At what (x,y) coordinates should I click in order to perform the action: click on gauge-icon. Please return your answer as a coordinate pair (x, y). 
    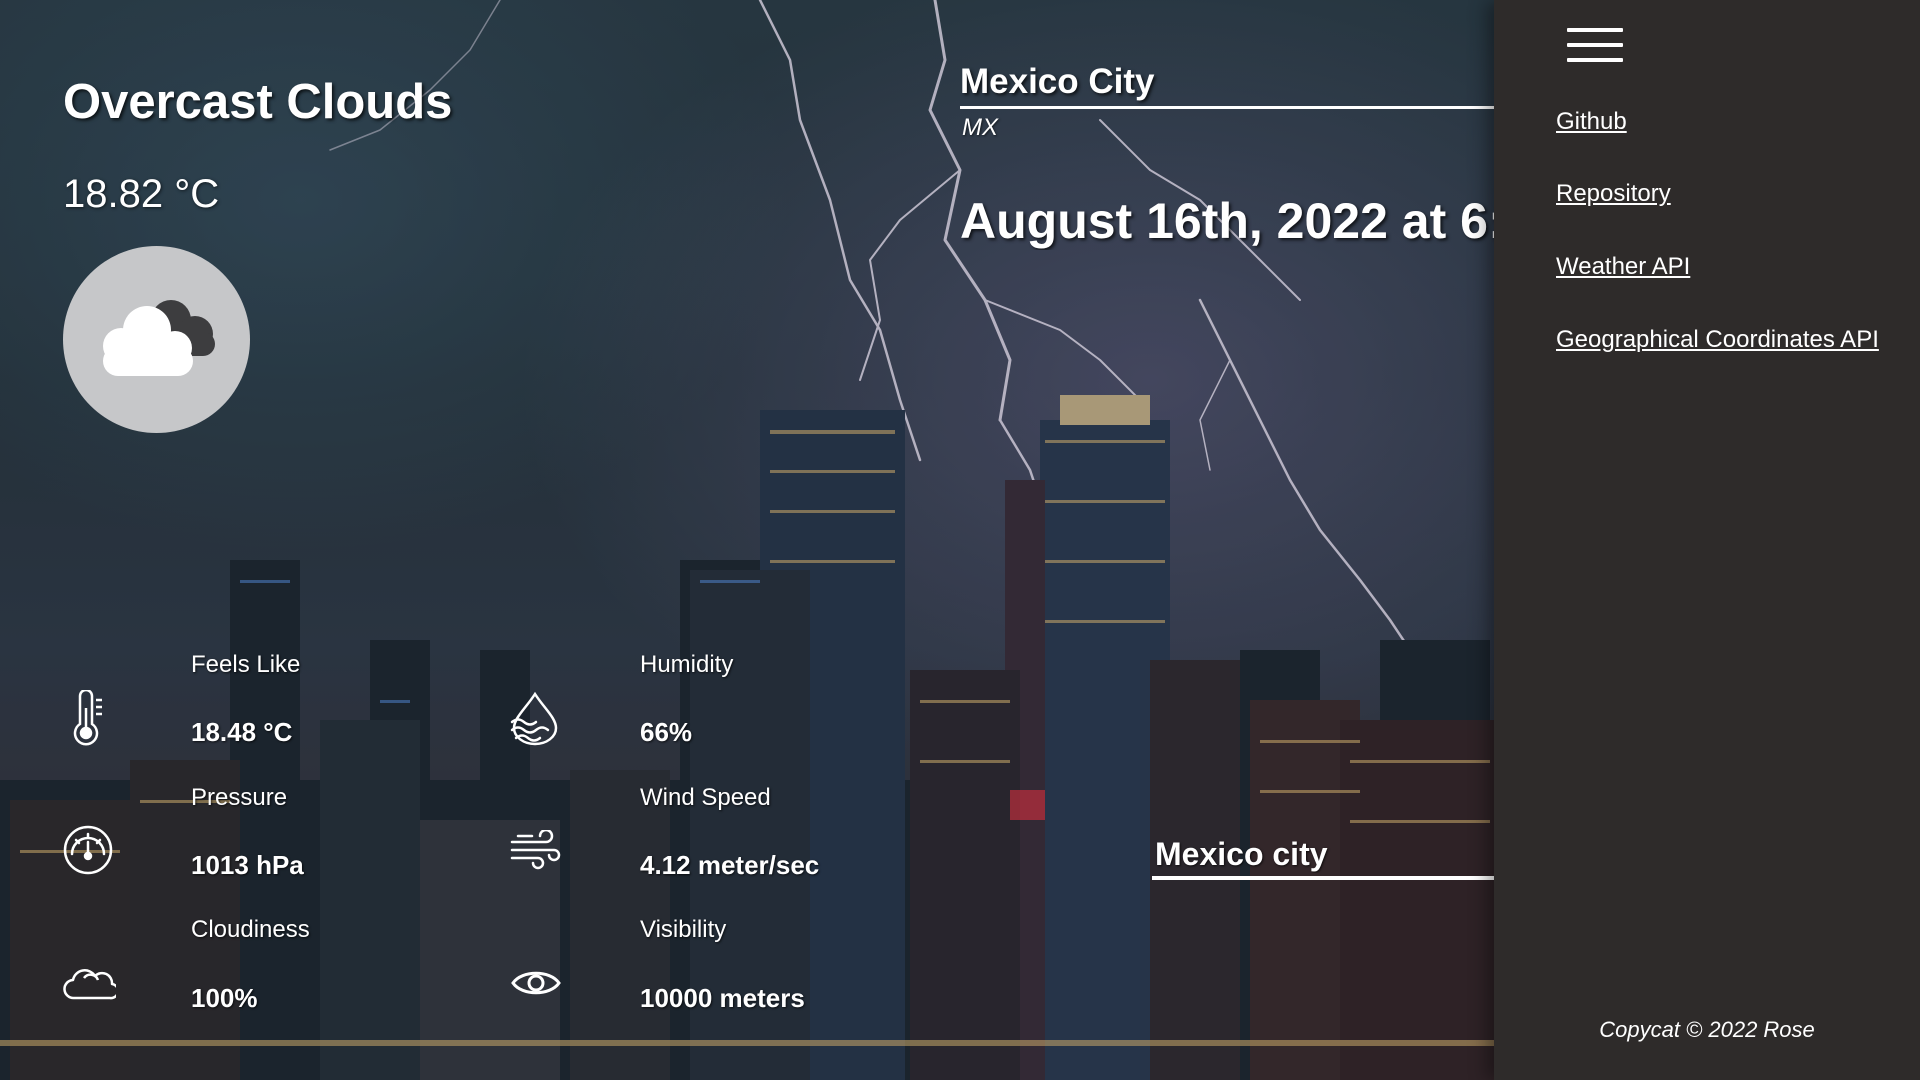
    Looking at the image, I should click on (88, 850).